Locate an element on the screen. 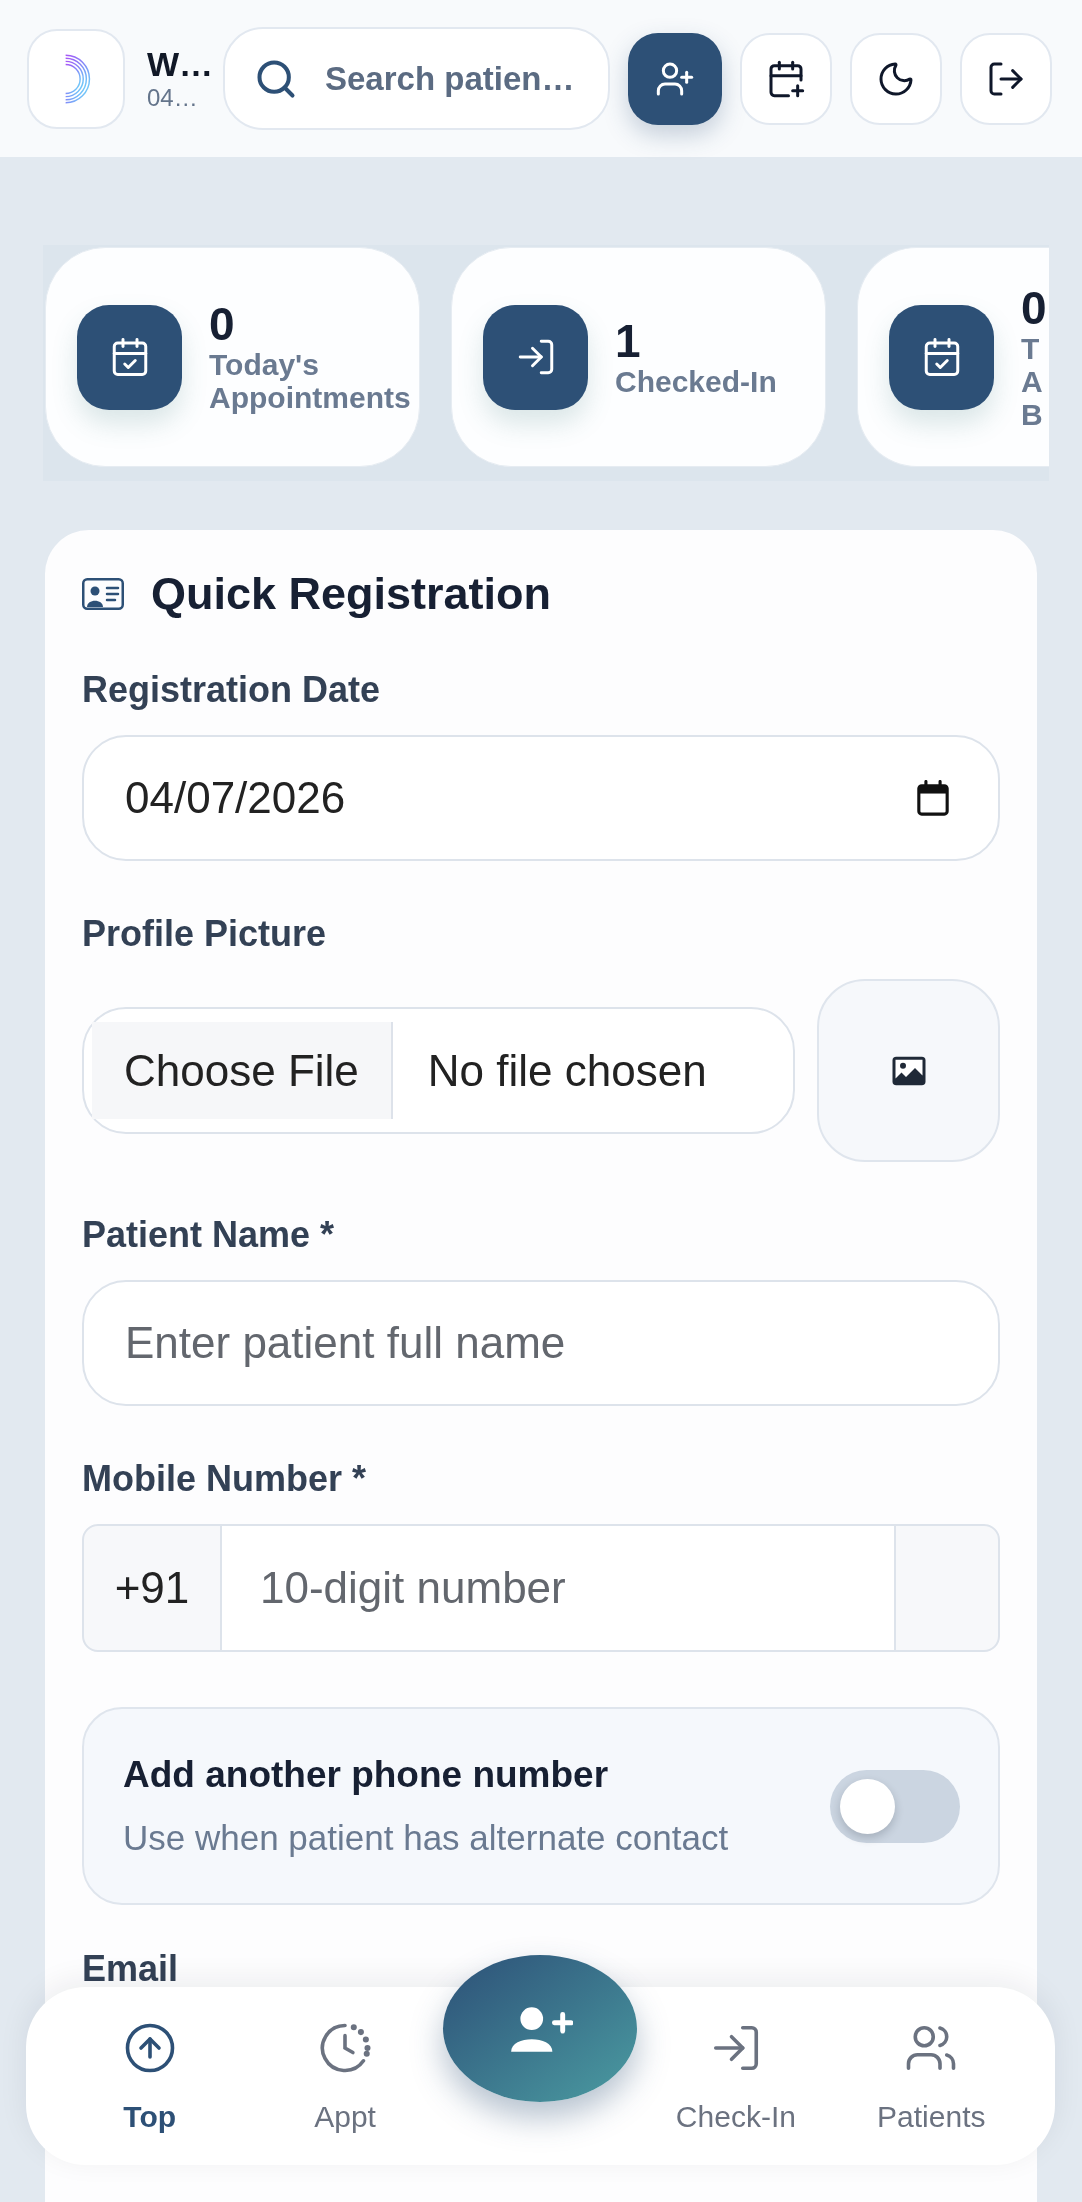 The height and width of the screenshot is (2202, 1082). form-title: Quick Registration is located at coordinates (351, 594).